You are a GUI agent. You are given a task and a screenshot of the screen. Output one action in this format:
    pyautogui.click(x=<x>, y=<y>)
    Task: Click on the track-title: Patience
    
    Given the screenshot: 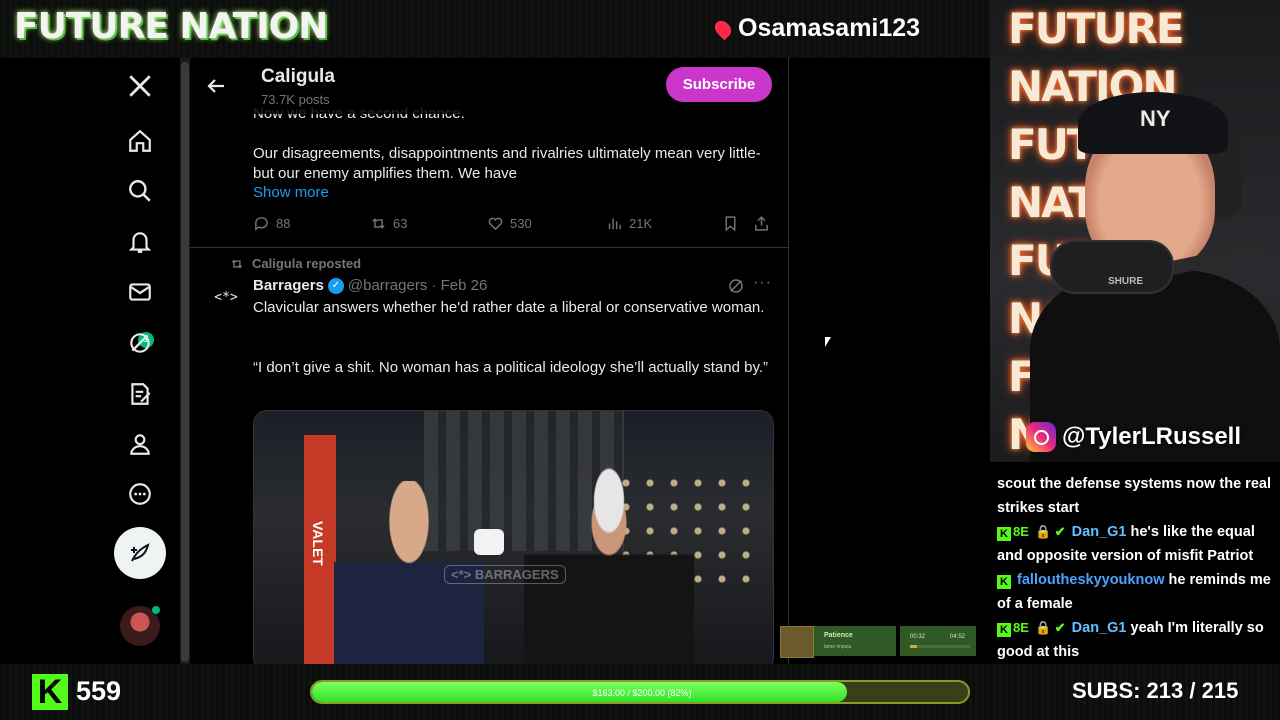 What is the action you would take?
    pyautogui.click(x=838, y=635)
    